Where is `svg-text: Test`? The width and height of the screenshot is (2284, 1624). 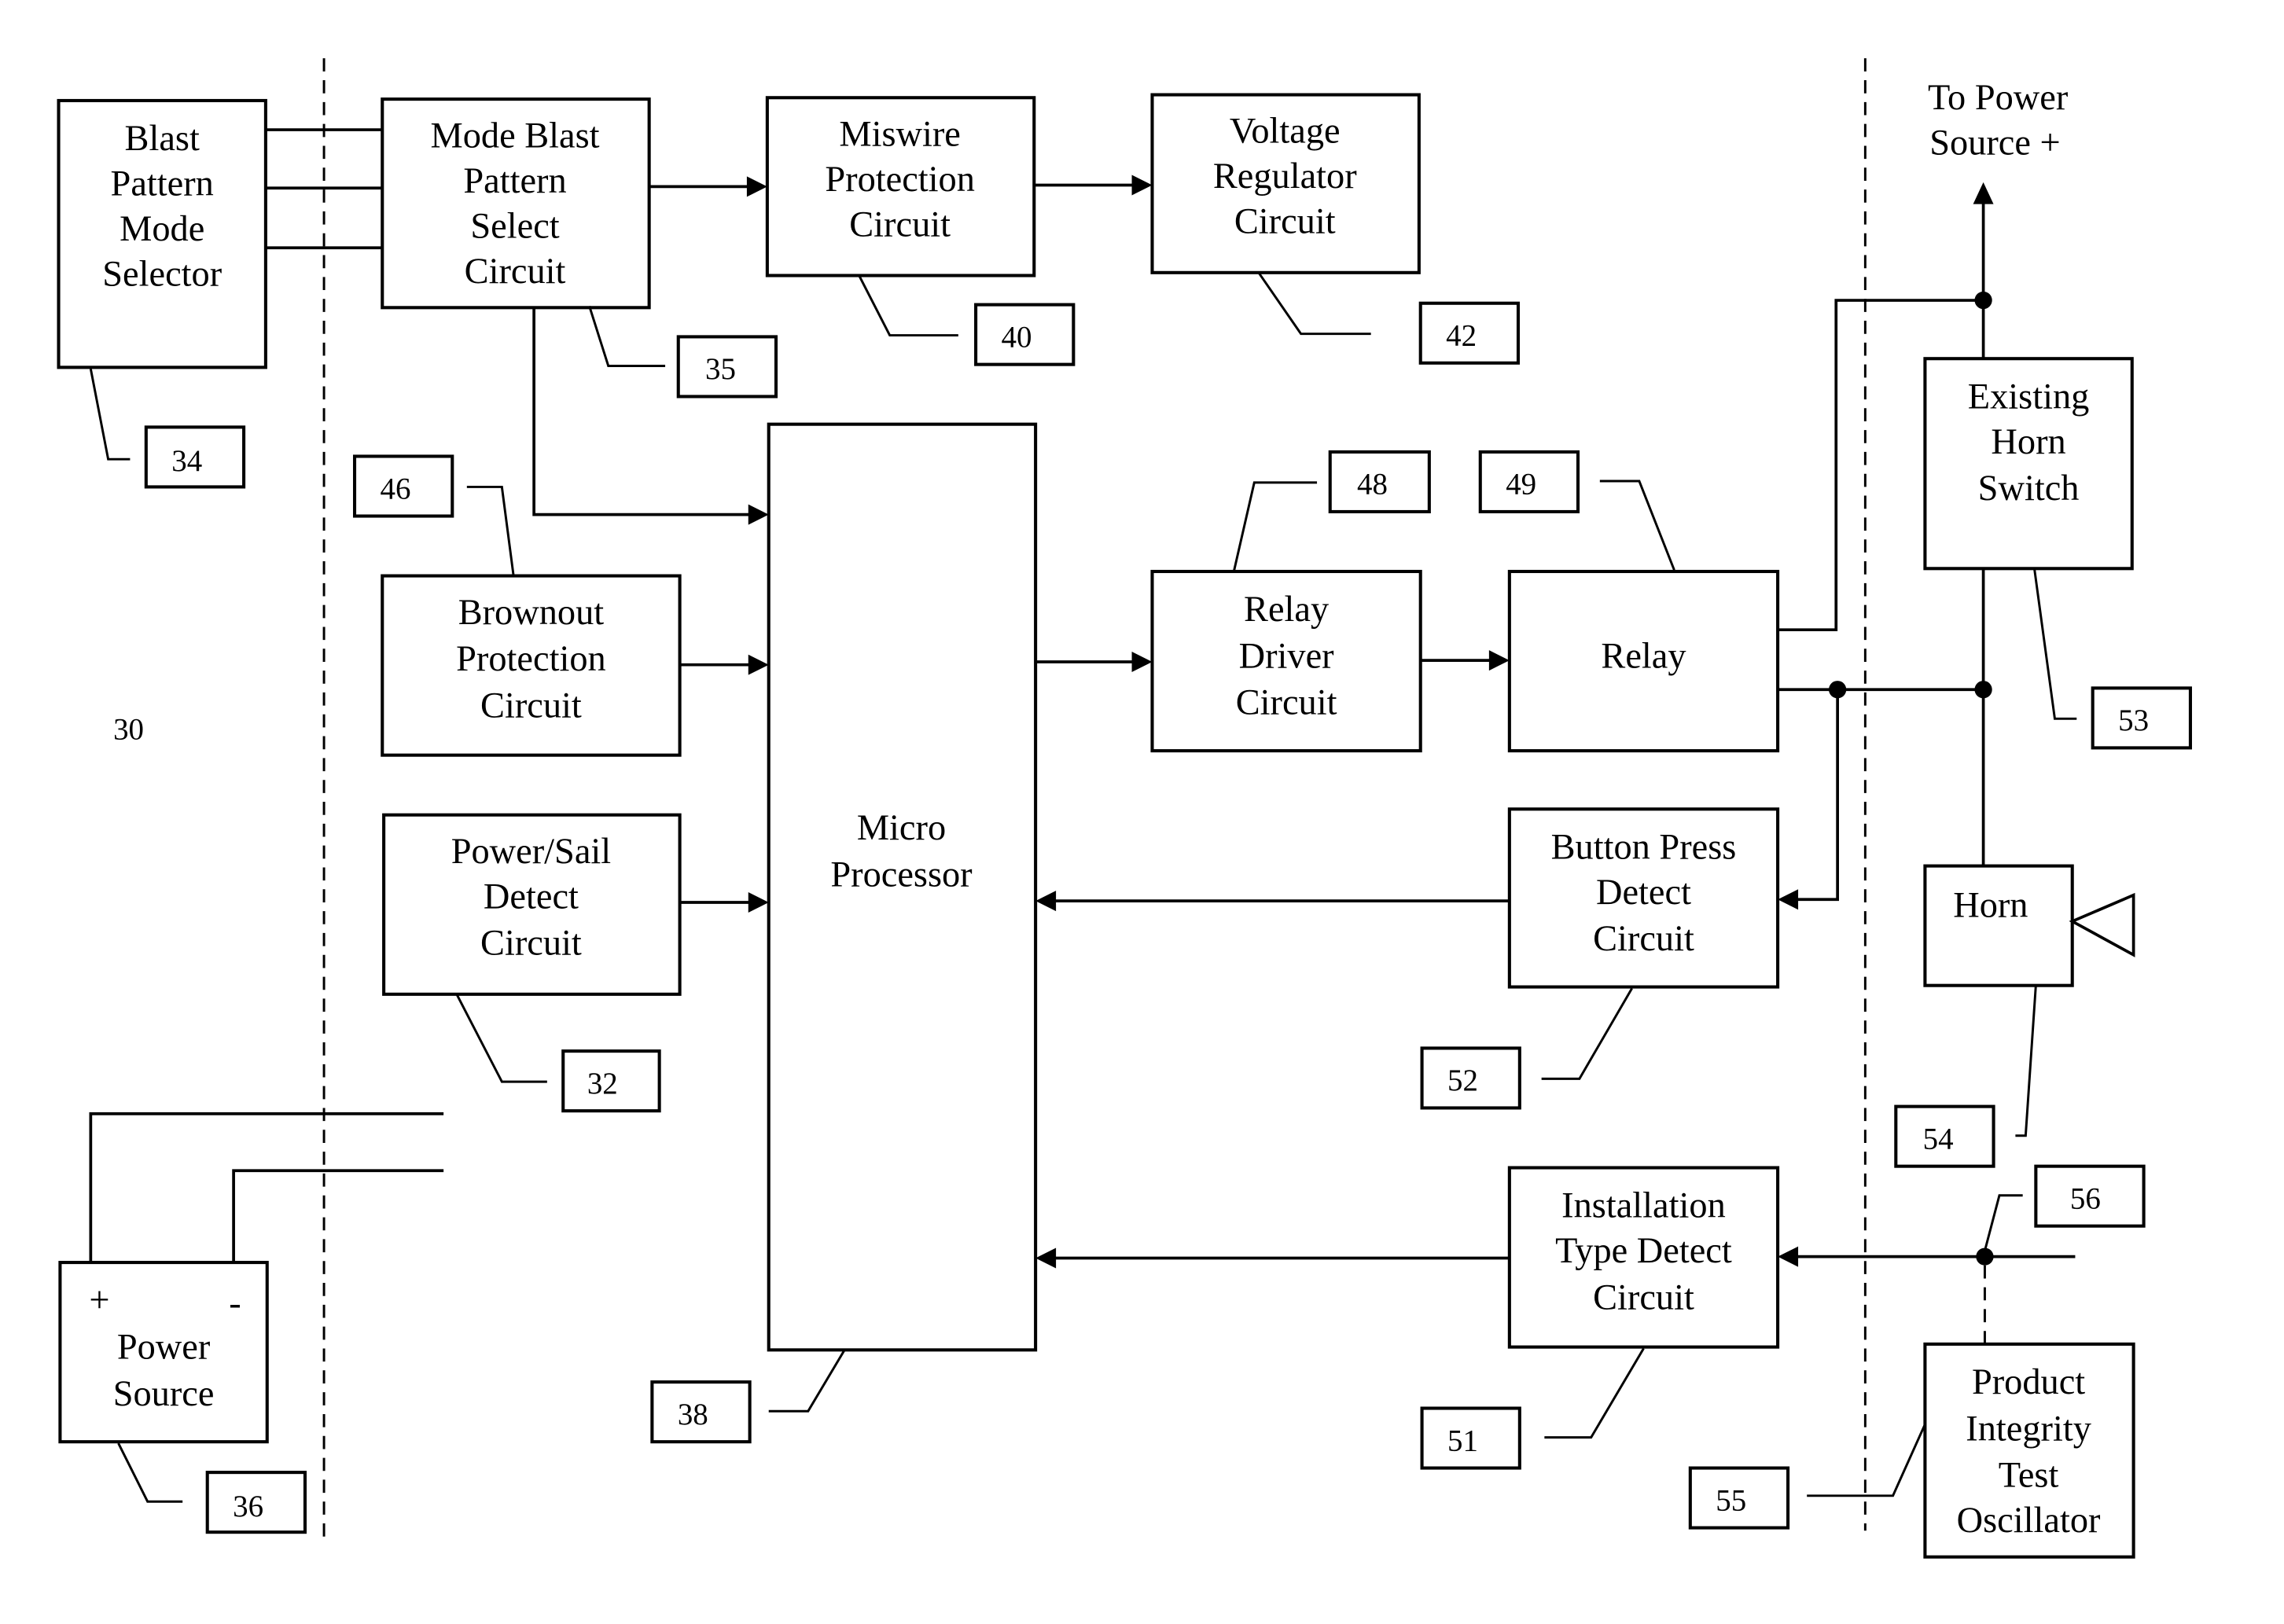
svg-text: Test is located at coordinates (2029, 1476).